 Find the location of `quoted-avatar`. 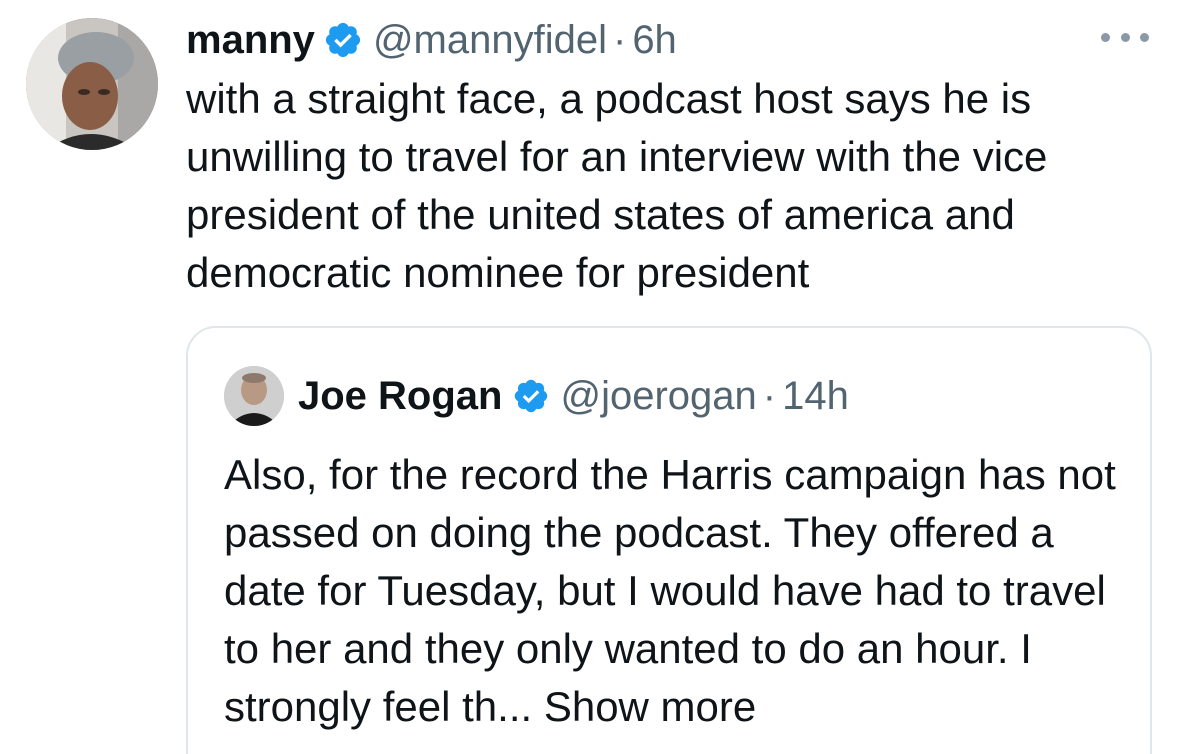

quoted-avatar is located at coordinates (254, 396).